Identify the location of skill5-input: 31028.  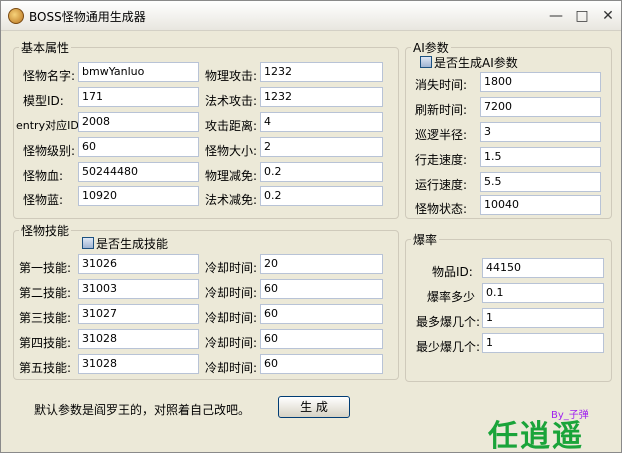
(138, 364).